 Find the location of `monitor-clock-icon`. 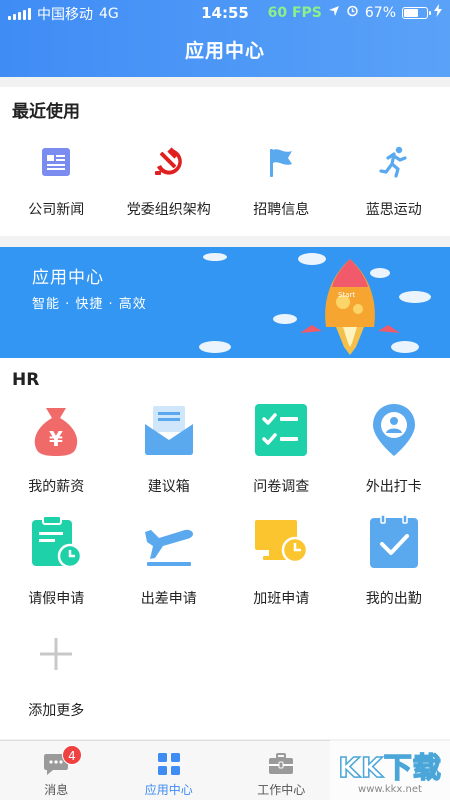

monitor-clock-icon is located at coordinates (281, 542).